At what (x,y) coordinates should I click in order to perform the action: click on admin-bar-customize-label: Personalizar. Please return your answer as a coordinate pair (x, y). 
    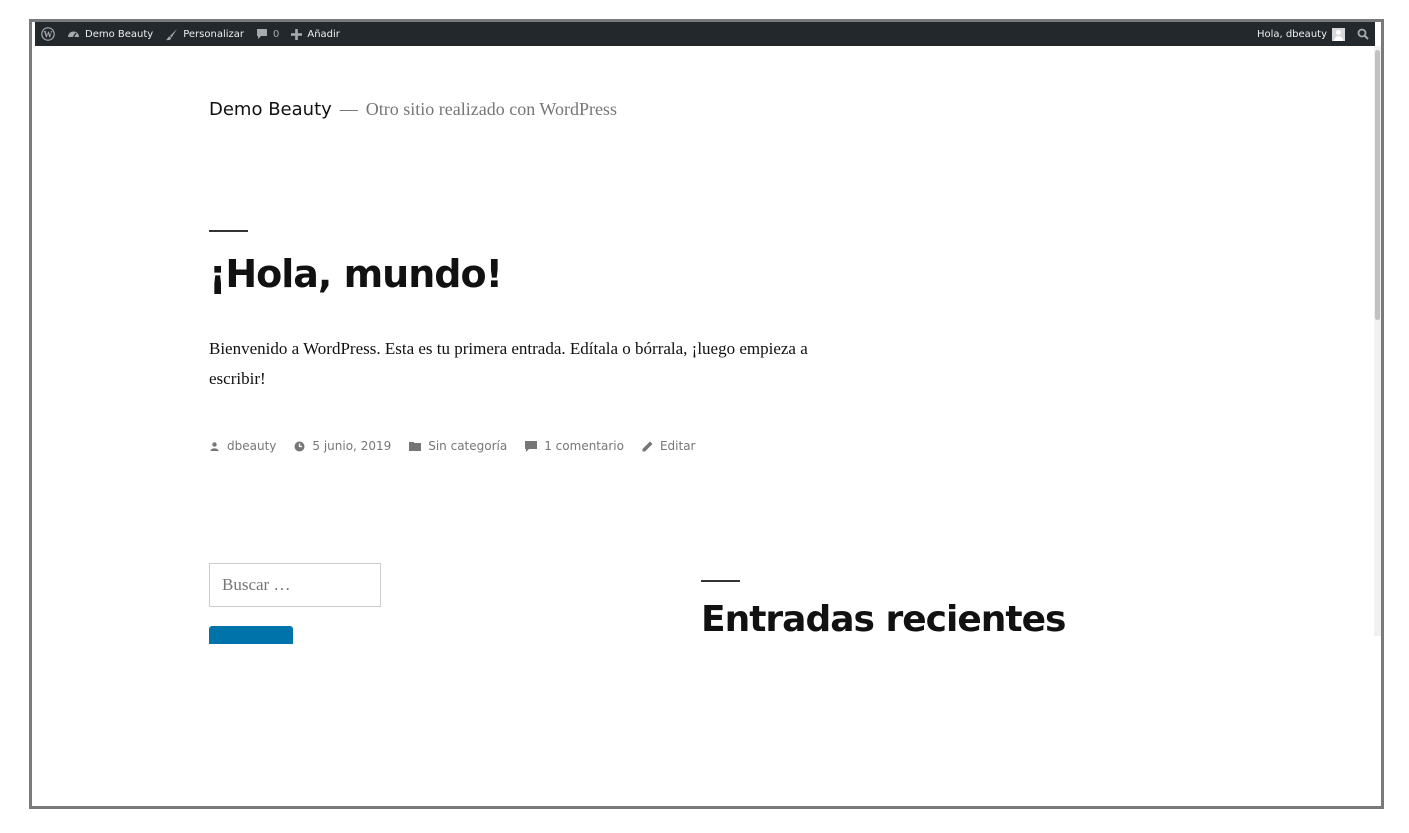
    Looking at the image, I should click on (213, 34).